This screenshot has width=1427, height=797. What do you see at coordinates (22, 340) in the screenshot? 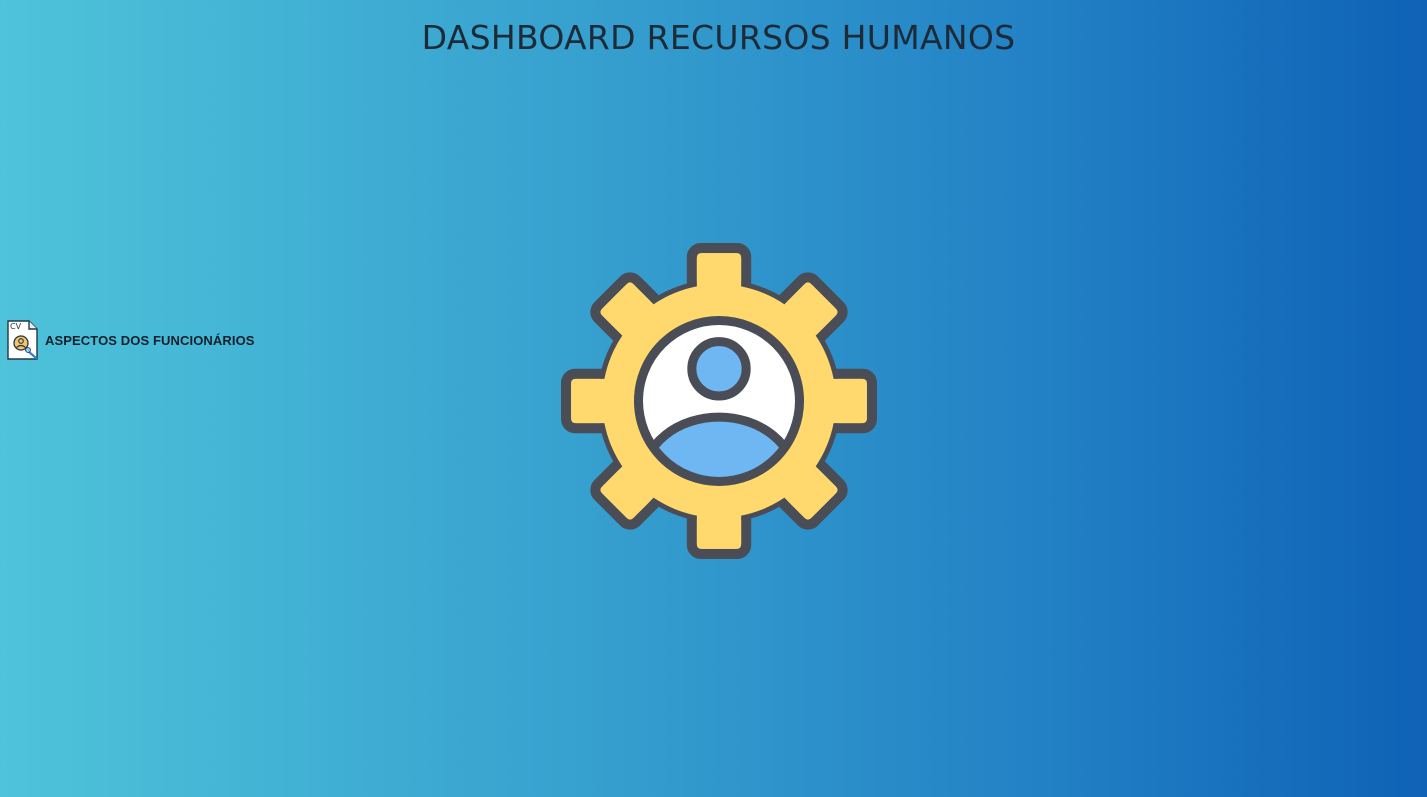
I see `cv-document-icon: CV` at bounding box center [22, 340].